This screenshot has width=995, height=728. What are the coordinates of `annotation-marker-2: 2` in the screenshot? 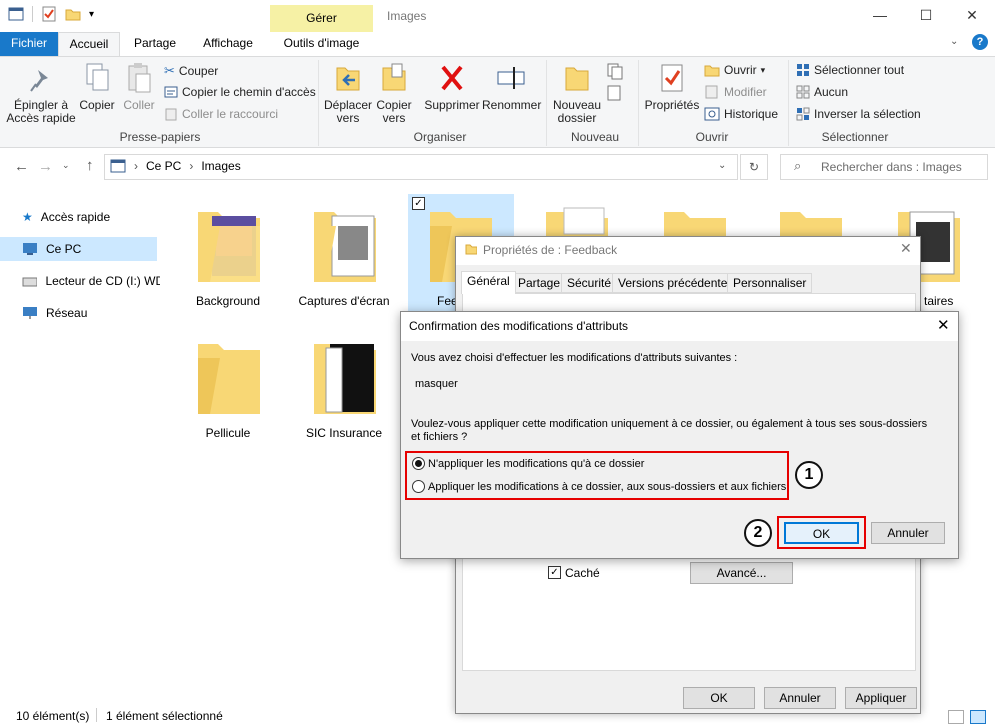 It's located at (758, 533).